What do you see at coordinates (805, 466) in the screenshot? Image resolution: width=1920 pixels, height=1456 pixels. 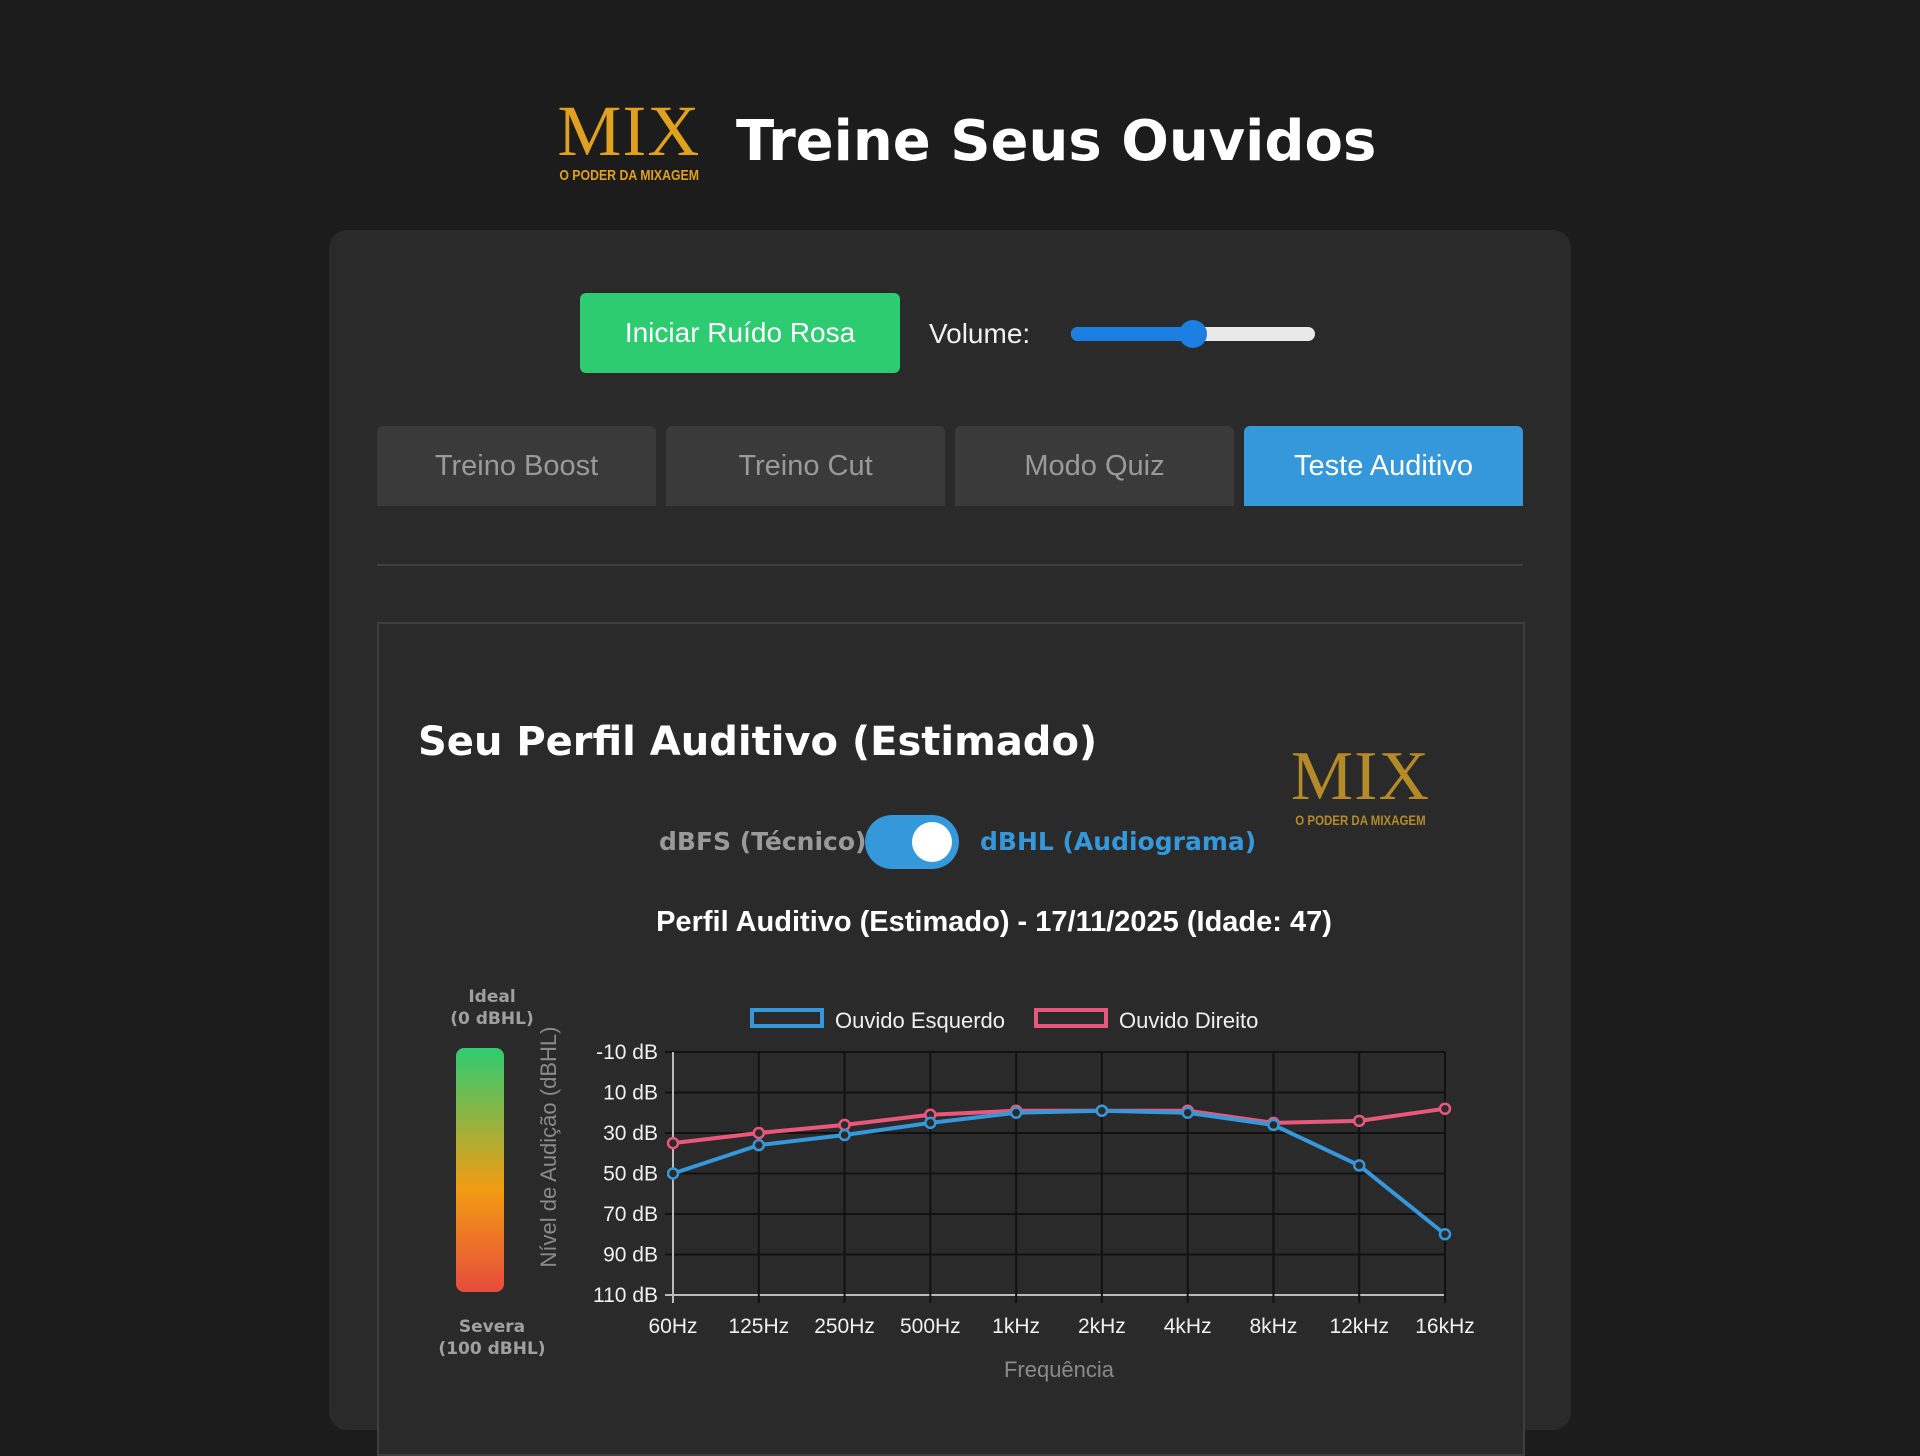 I see `tab-treino-cut: Treino Cut` at bounding box center [805, 466].